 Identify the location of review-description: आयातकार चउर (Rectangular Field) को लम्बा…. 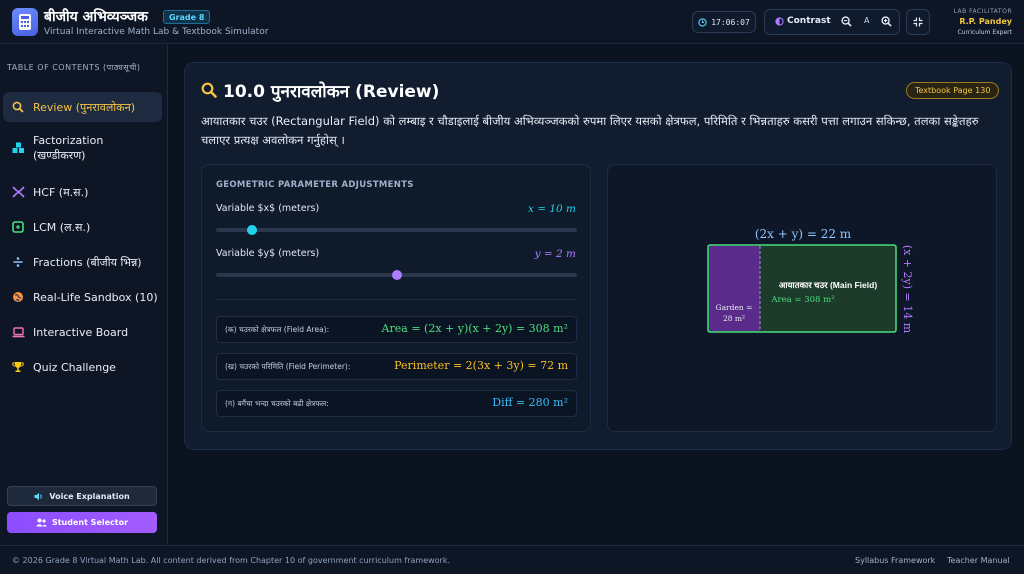
(590, 130).